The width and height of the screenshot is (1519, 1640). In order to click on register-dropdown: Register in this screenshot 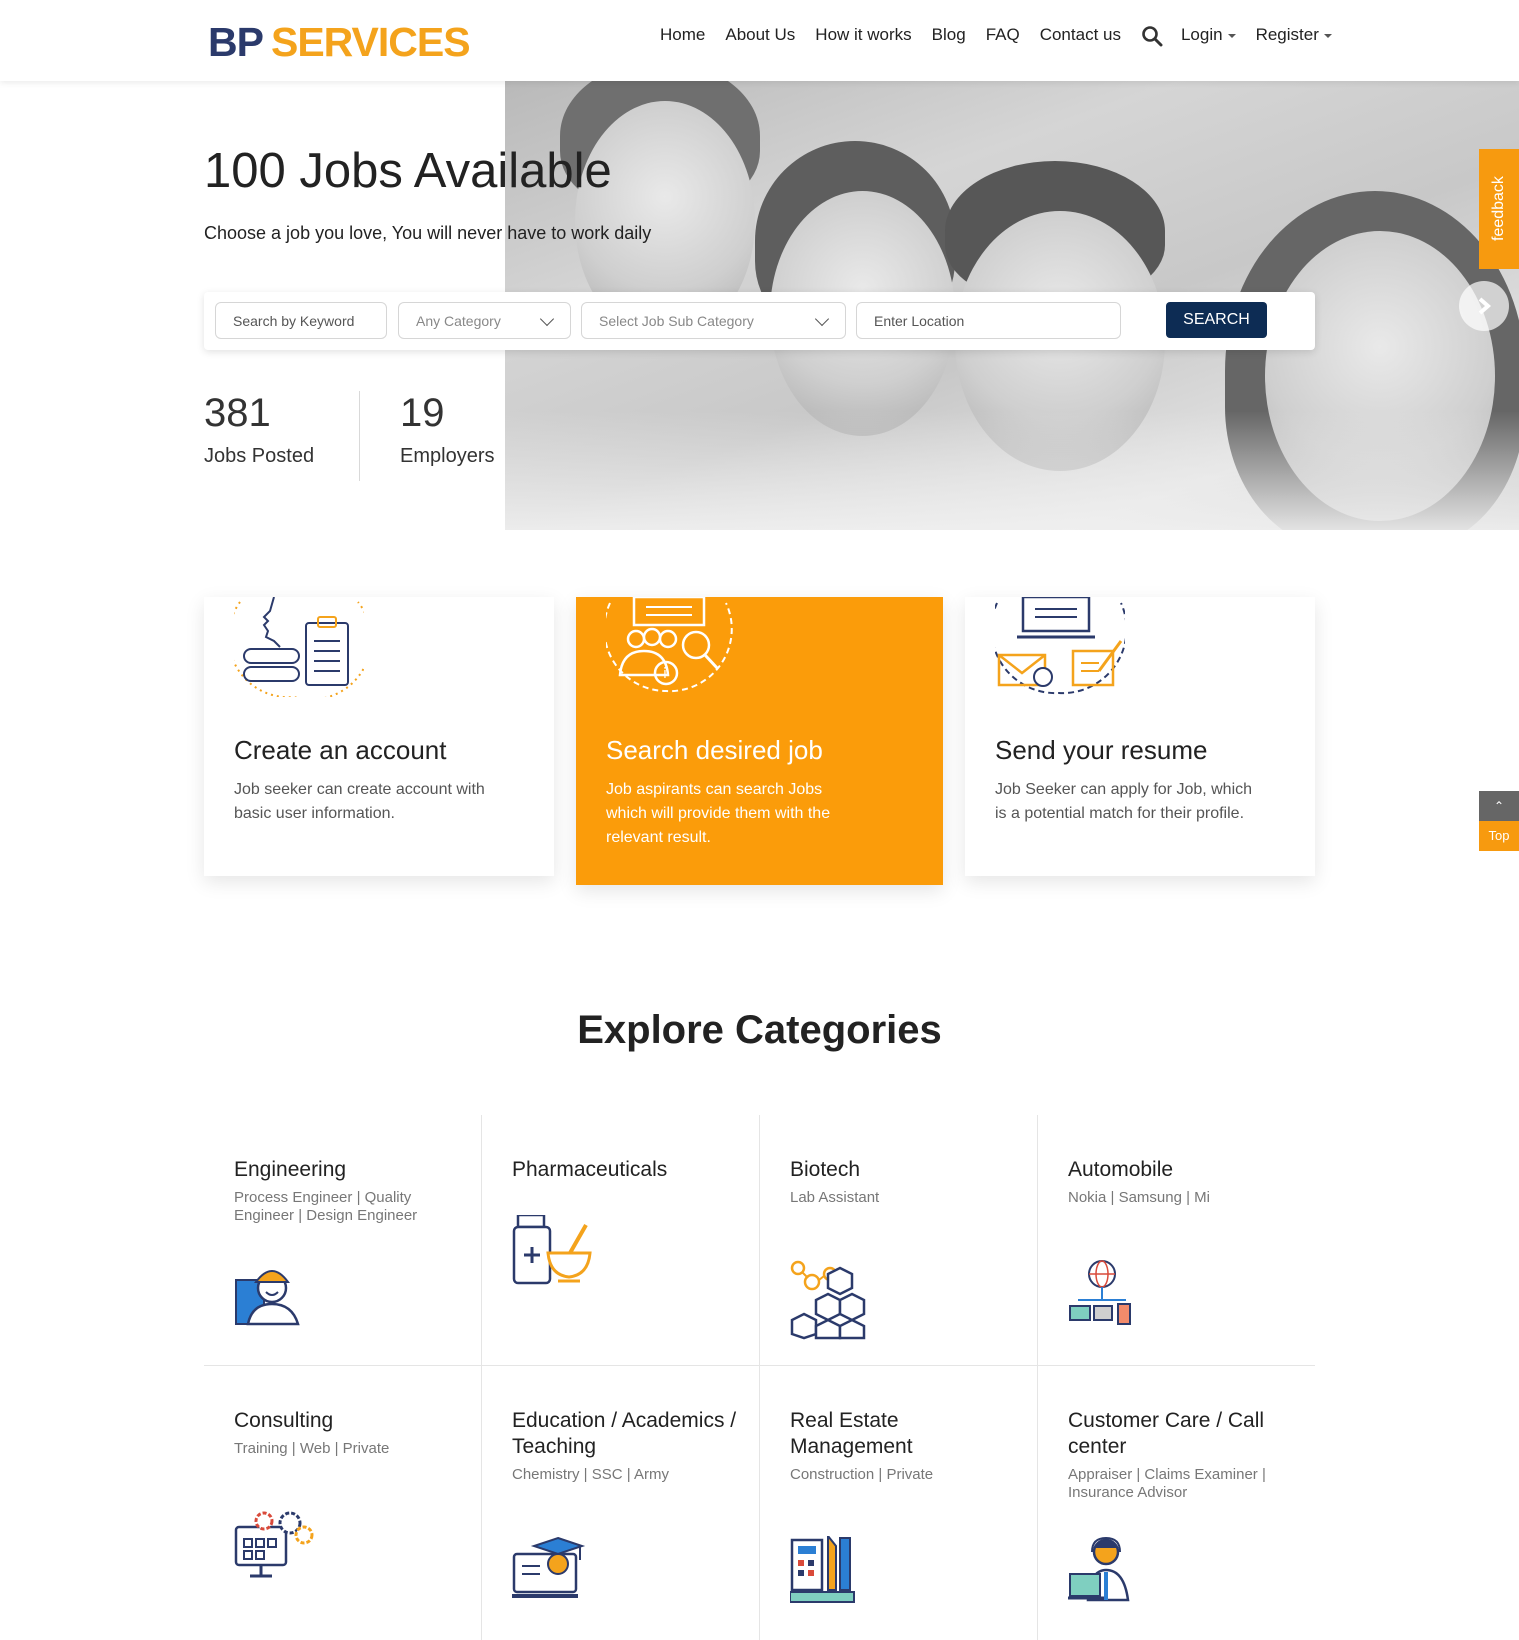, I will do `click(1294, 35)`.